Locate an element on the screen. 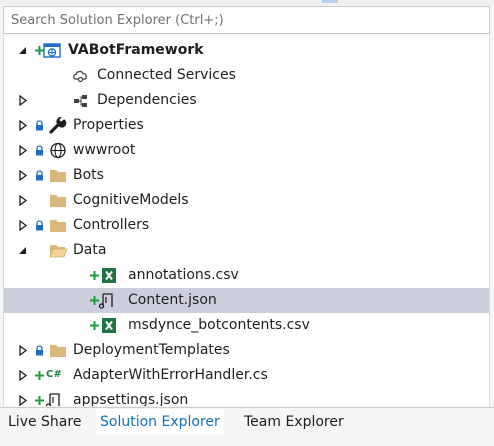 The height and width of the screenshot is (446, 494). tree-item-label: AdapterWithErrorHandler.cs is located at coordinates (170, 375).